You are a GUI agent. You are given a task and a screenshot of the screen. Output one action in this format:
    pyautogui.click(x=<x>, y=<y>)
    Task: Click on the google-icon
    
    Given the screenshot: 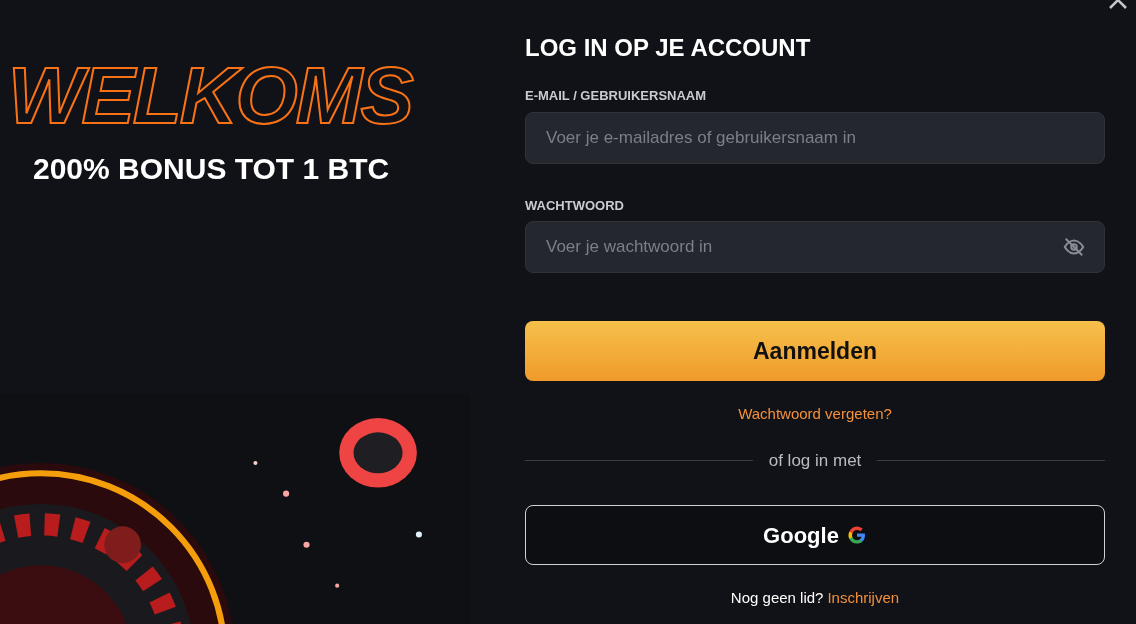 What is the action you would take?
    pyautogui.click(x=856, y=535)
    